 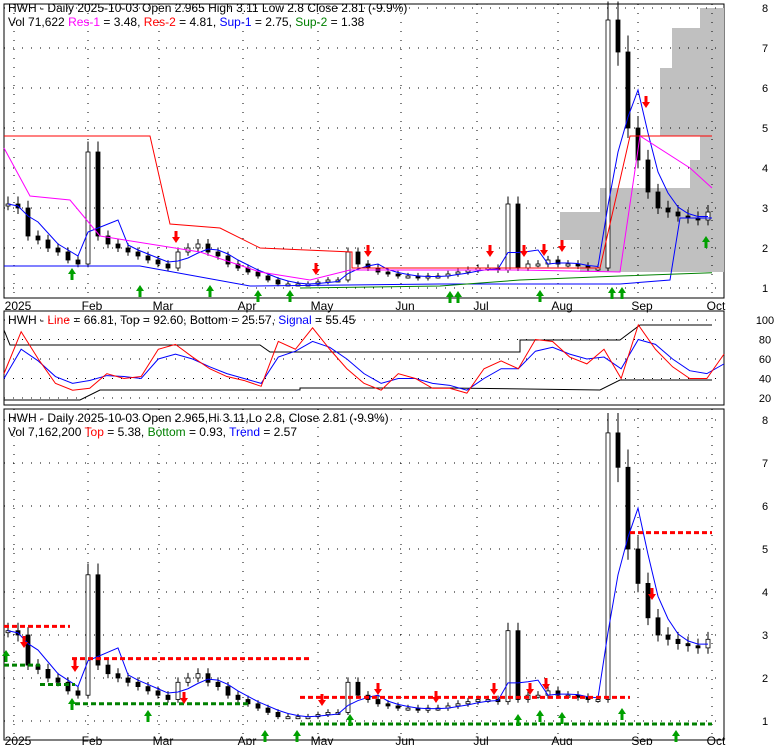 I want to click on signal-value: = 55.45, so click(x=333, y=320).